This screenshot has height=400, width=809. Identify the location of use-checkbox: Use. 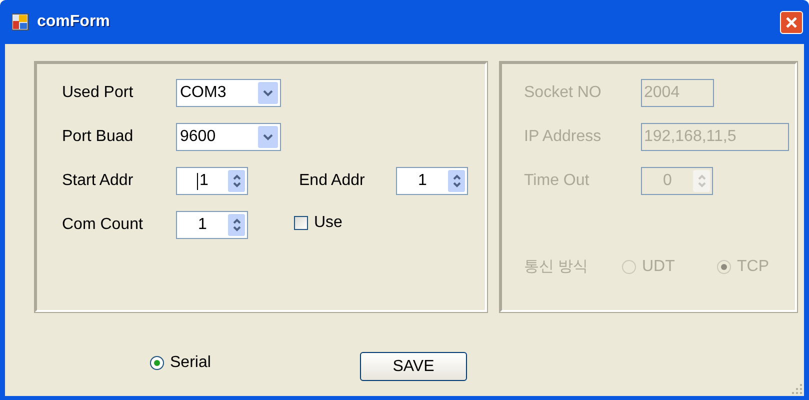
(318, 223).